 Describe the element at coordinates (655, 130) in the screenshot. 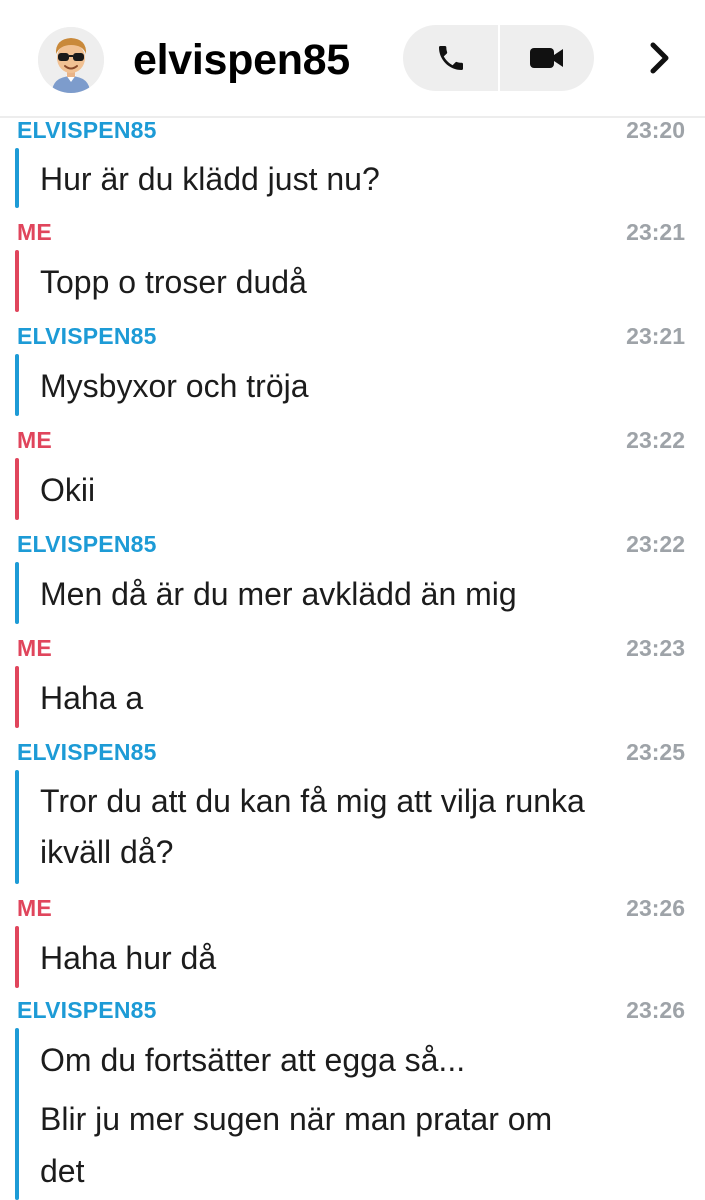

I see `timestamp: 23:20` at that location.